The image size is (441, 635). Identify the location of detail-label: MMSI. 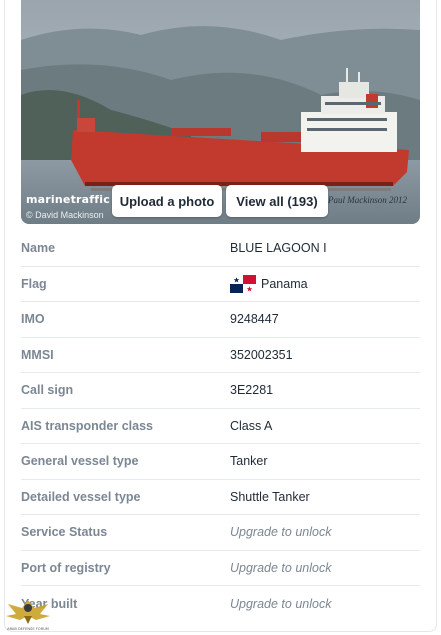
(37, 354).